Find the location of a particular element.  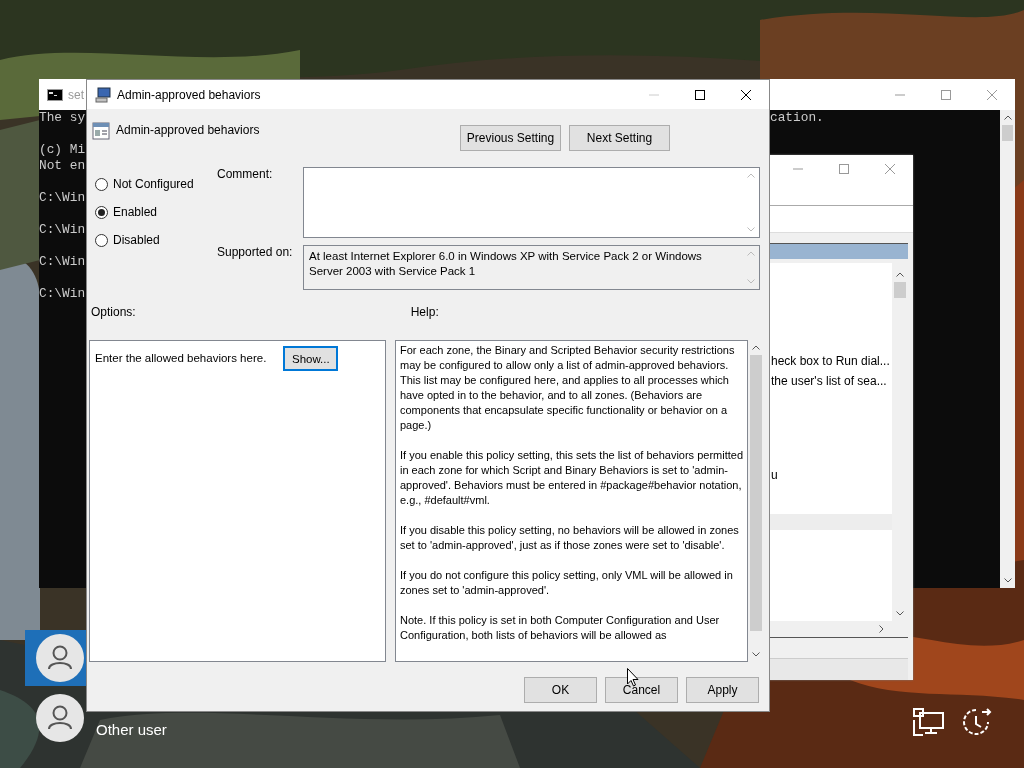

help-paragraph: Note. If this policy is set in both Computer Configuration and User Configuration, both lists of behaviors will be allowed as is located at coordinates (560, 628).